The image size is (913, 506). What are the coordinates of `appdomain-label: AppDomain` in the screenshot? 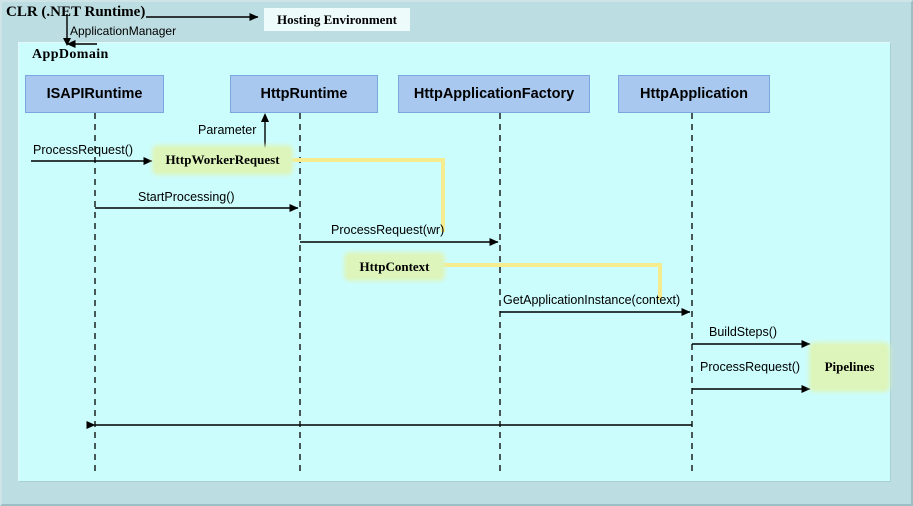 It's located at (70, 54).